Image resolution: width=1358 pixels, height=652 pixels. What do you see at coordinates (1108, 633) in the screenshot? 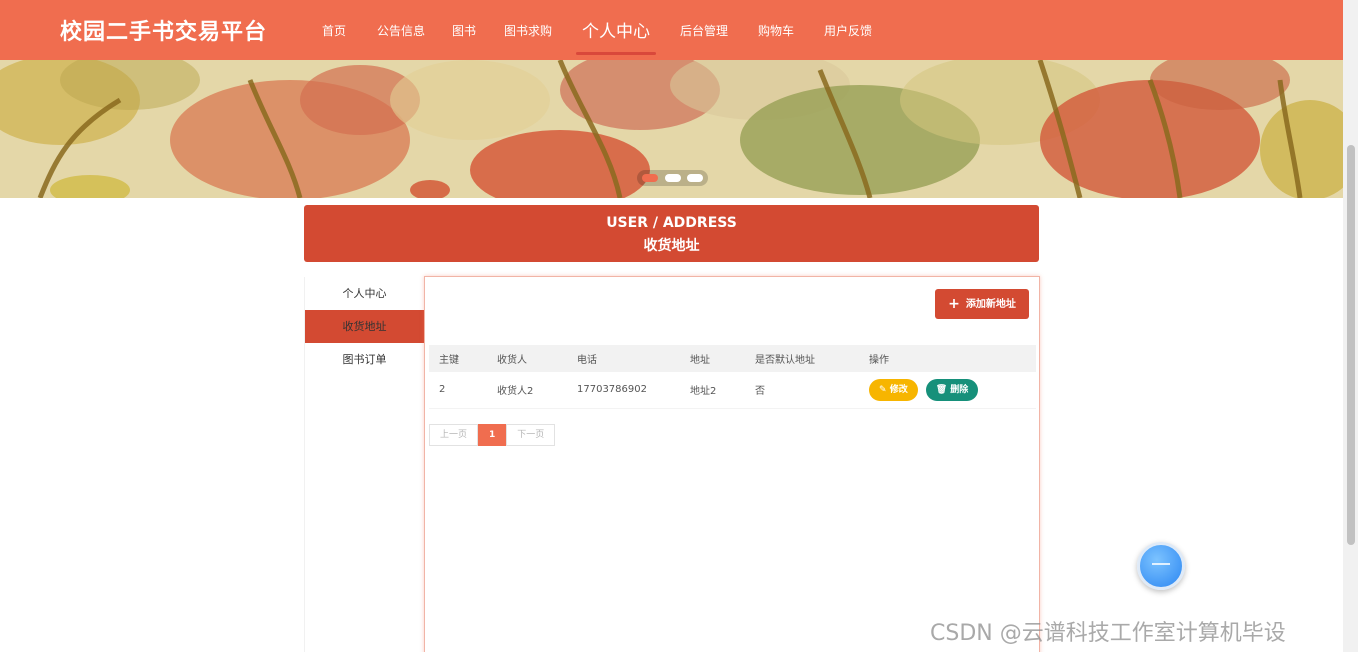
I see `watermark: CSDN @云谱科技工作室计算机毕设` at bounding box center [1108, 633].